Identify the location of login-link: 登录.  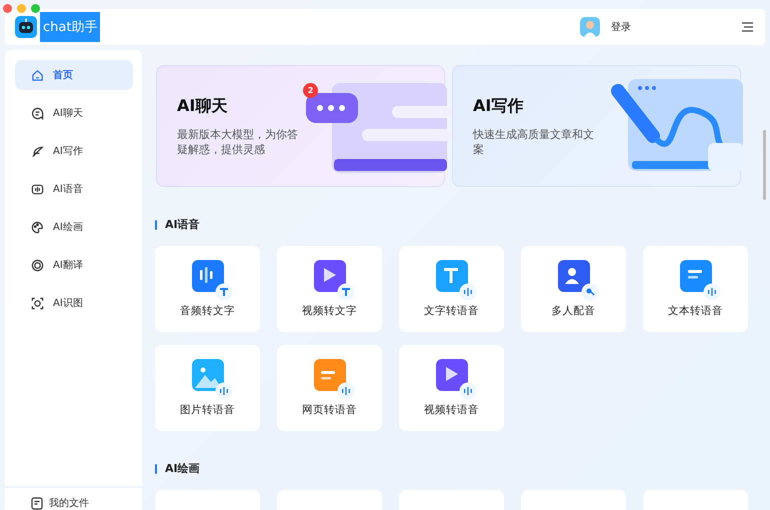
(621, 27).